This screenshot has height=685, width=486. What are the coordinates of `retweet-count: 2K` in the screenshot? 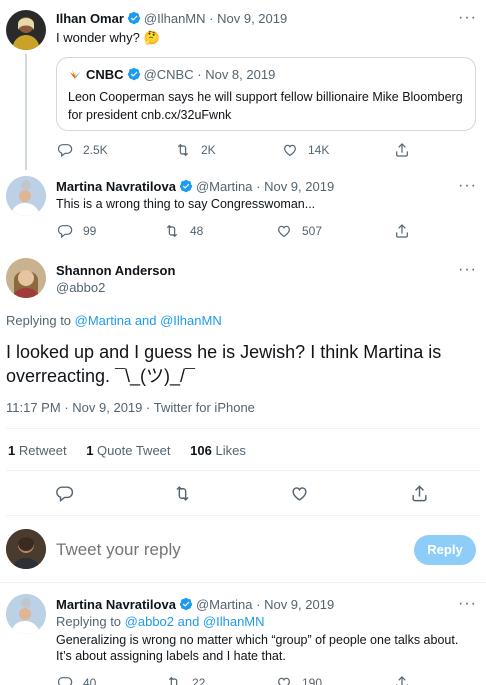 It's located at (208, 150).